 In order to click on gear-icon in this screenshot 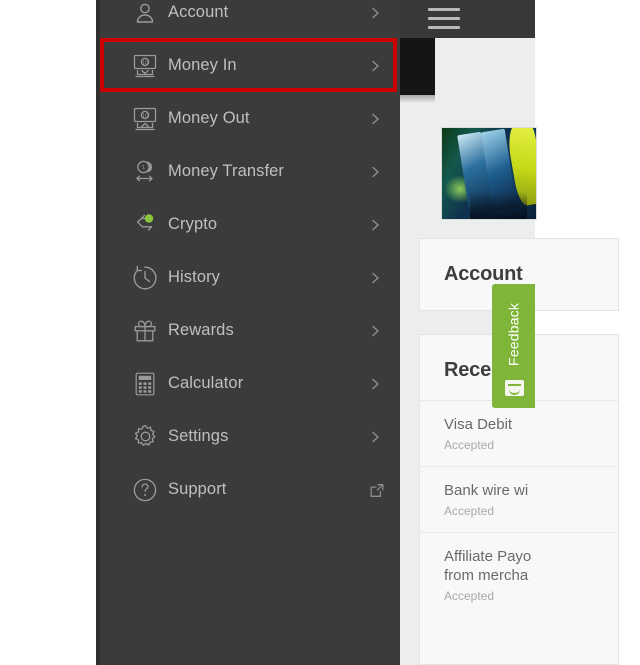, I will do `click(145, 436)`.